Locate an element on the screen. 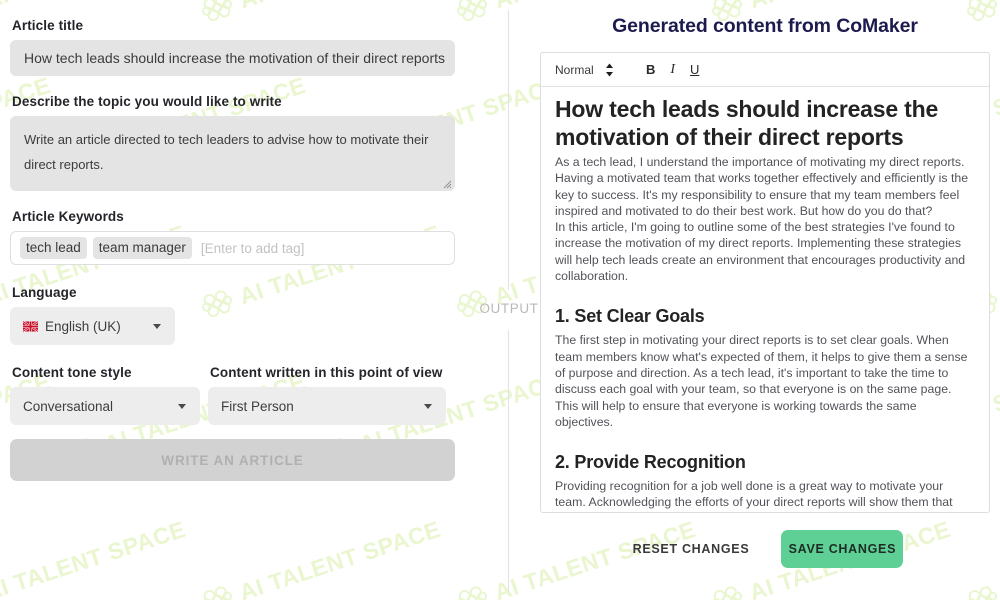 The image size is (1000, 600). tone-field: Content tone style Conversational is located at coordinates (105, 395).